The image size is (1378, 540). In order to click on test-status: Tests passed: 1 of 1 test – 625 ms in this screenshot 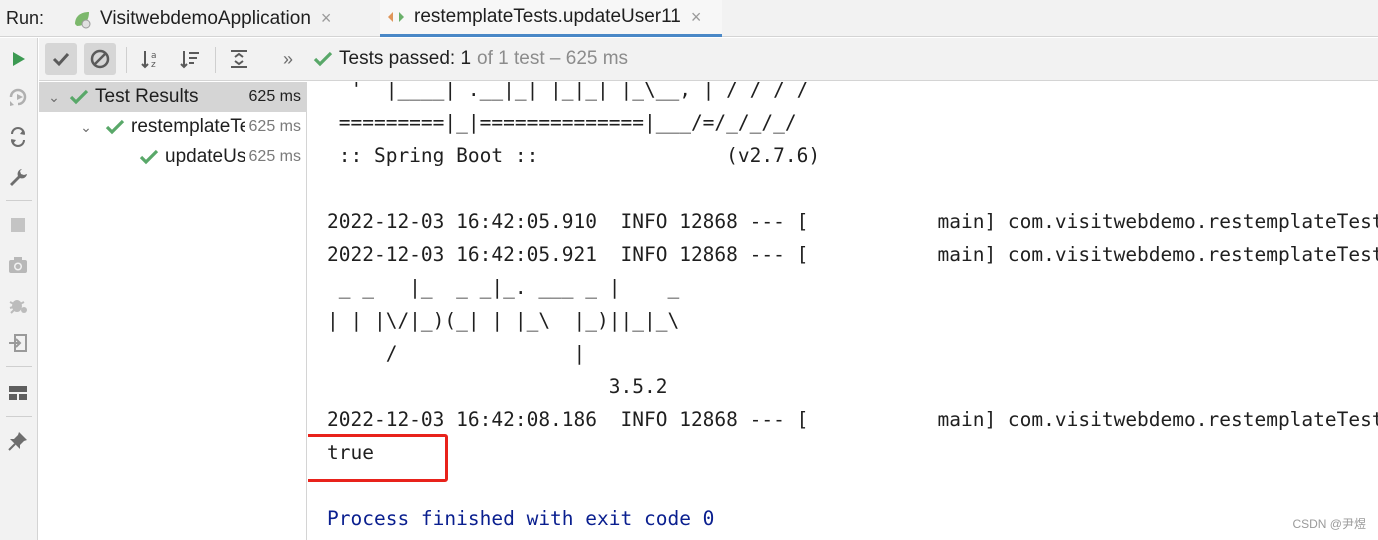, I will do `click(470, 59)`.